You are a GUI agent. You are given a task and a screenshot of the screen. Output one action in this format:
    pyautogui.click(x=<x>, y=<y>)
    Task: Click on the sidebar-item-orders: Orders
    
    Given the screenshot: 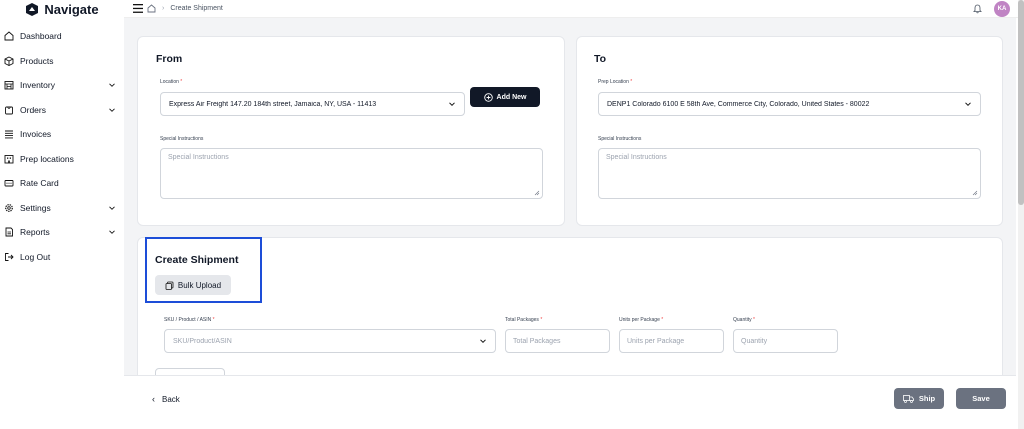 What is the action you would take?
    pyautogui.click(x=62, y=110)
    